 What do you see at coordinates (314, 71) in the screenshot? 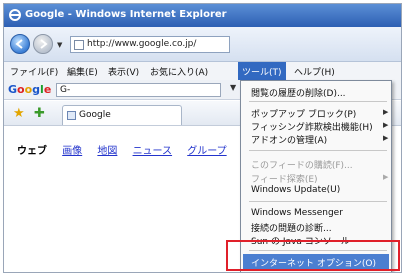
I see `menu-help: ヘルプ(H)` at bounding box center [314, 71].